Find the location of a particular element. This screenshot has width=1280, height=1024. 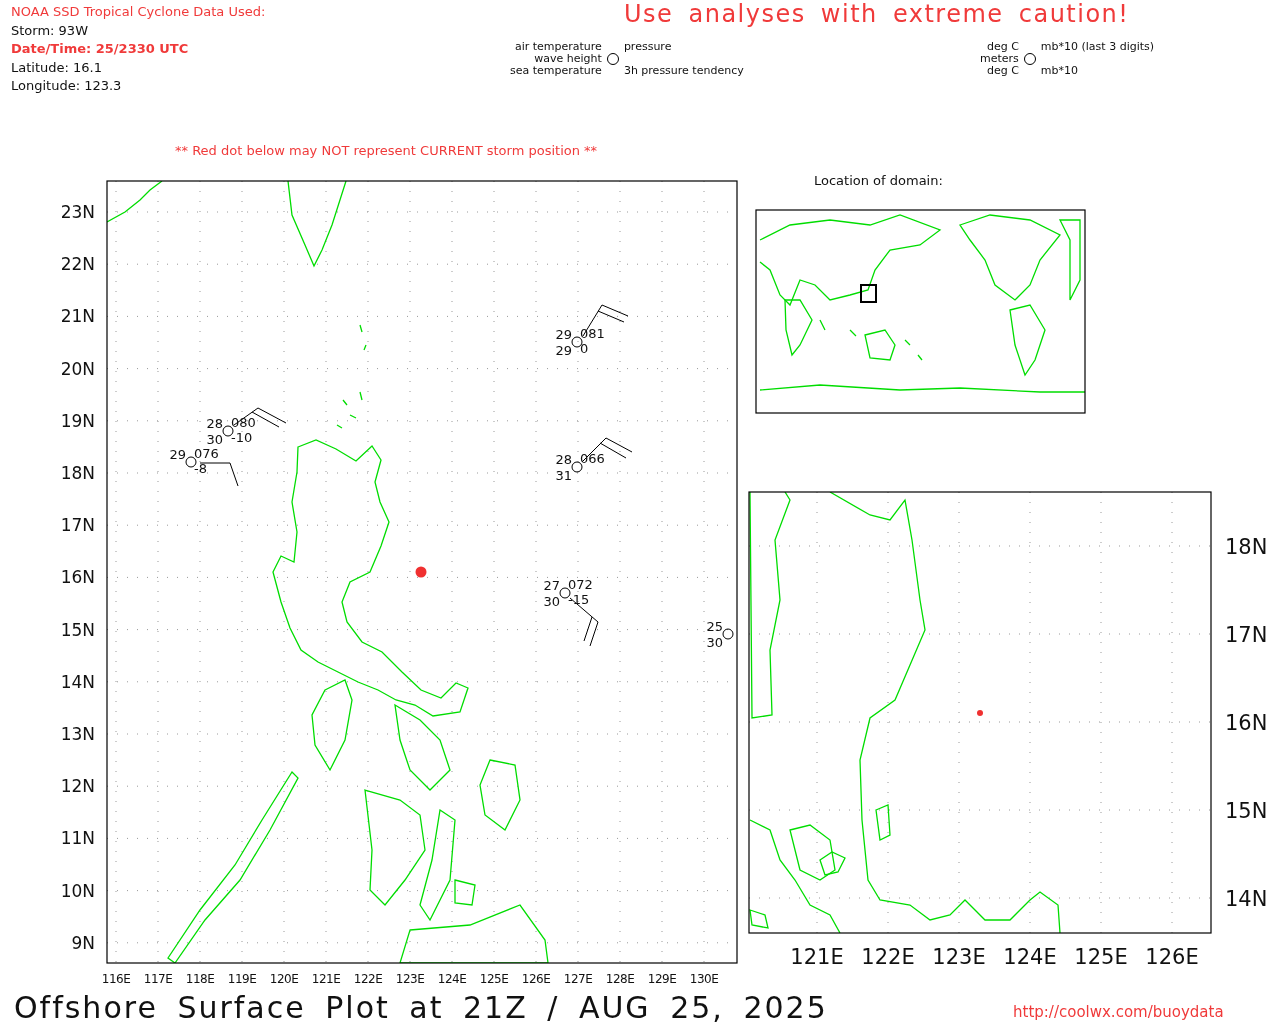

pressure-tendency: -15 is located at coordinates (579, 599).